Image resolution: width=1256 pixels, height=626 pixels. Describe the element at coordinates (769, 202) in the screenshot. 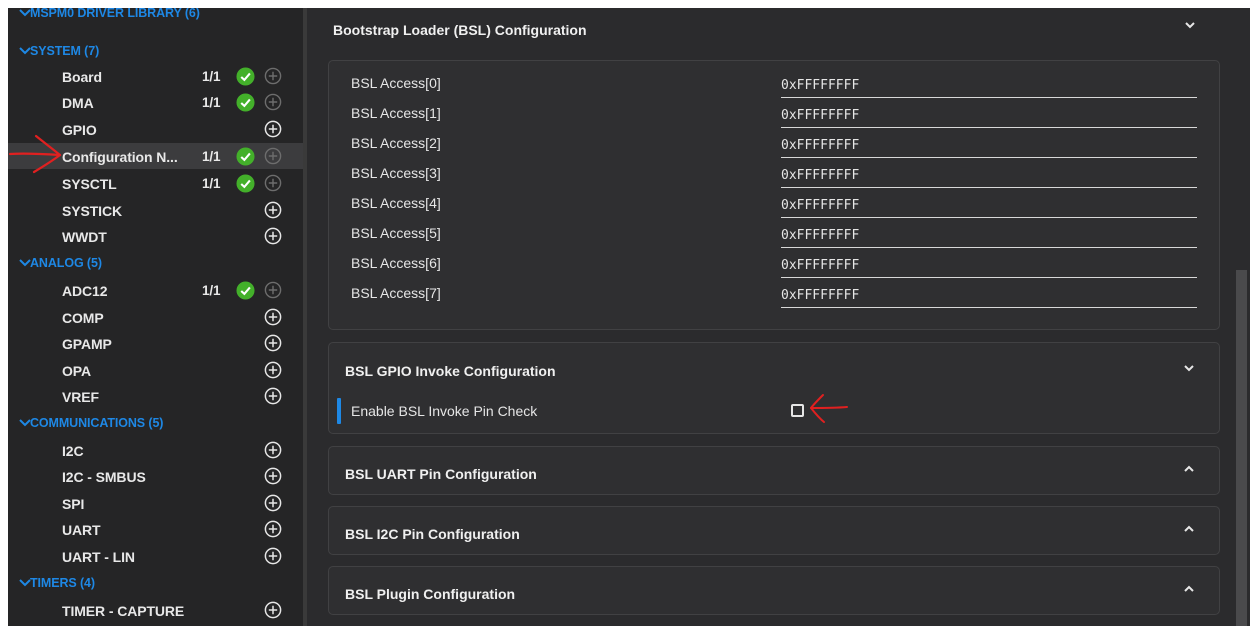

I see `bsl-access-row: BSL Access[4] 0xFFFFFFFF` at that location.